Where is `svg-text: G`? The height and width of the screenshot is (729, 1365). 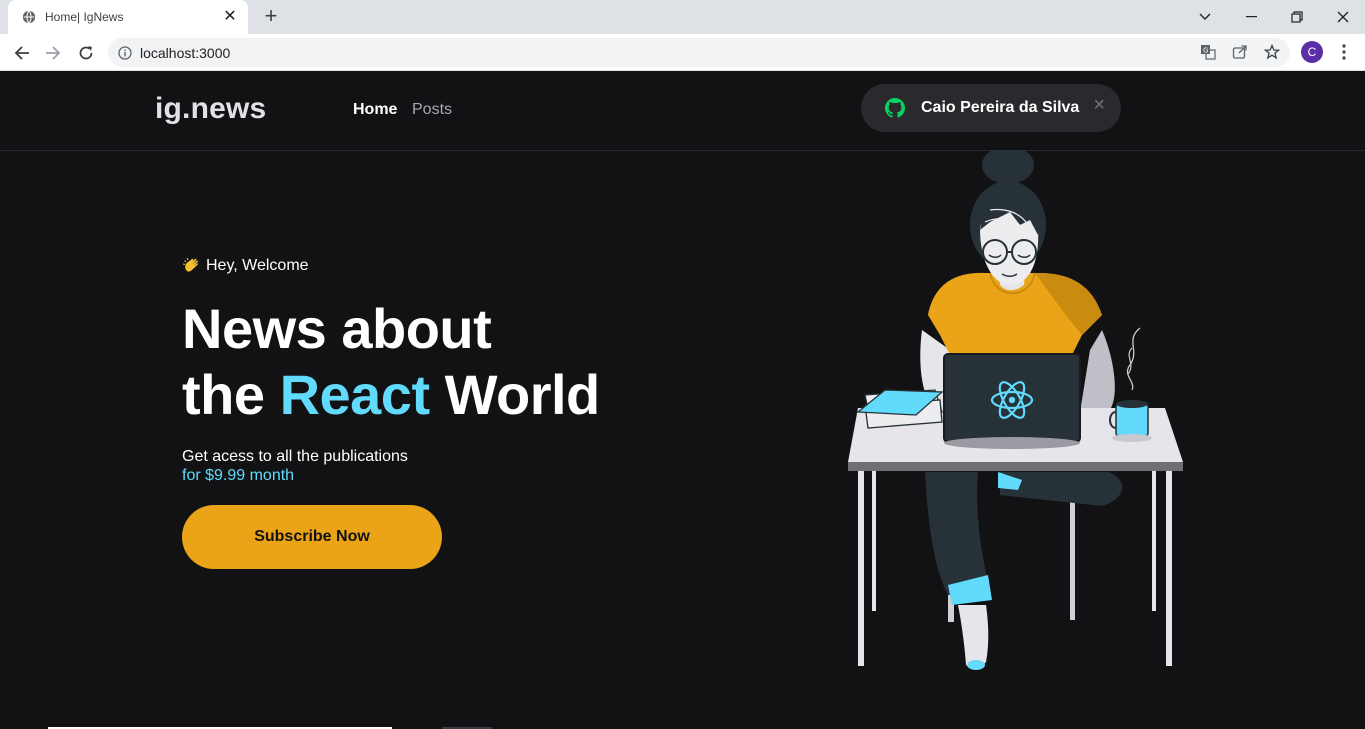 svg-text: G is located at coordinates (1205, 51).